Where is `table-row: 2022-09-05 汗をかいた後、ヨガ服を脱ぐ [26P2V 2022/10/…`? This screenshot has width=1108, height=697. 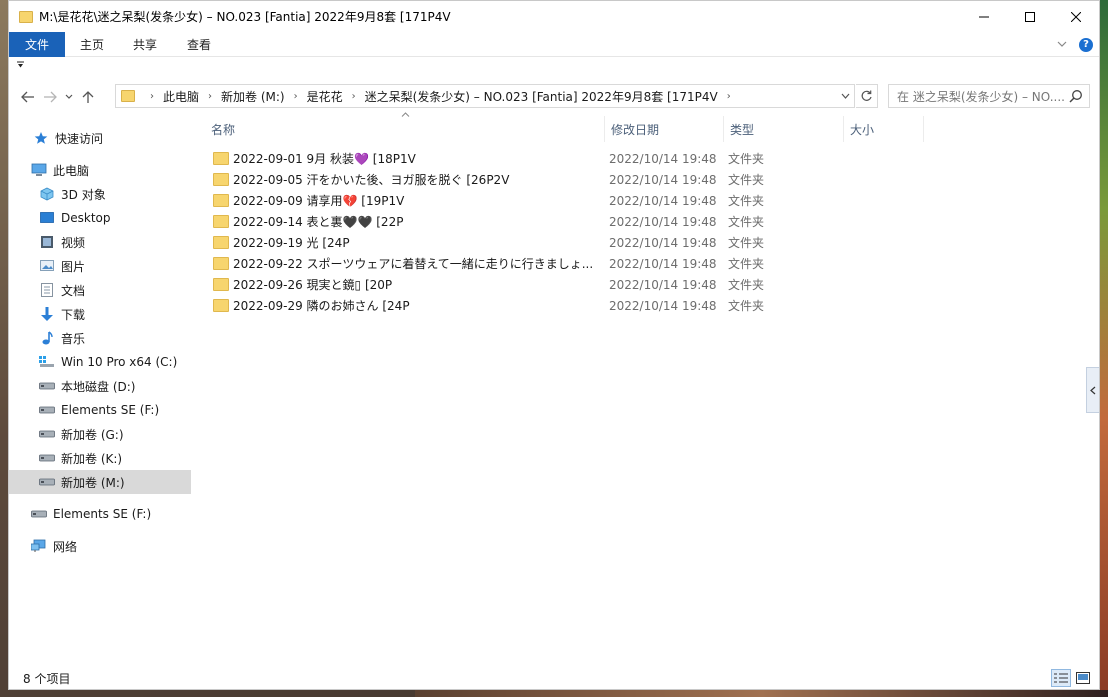 table-row: 2022-09-05 汗をかいた後、ヨガ服を脱ぐ [26P2V 2022/10/… is located at coordinates (565, 179).